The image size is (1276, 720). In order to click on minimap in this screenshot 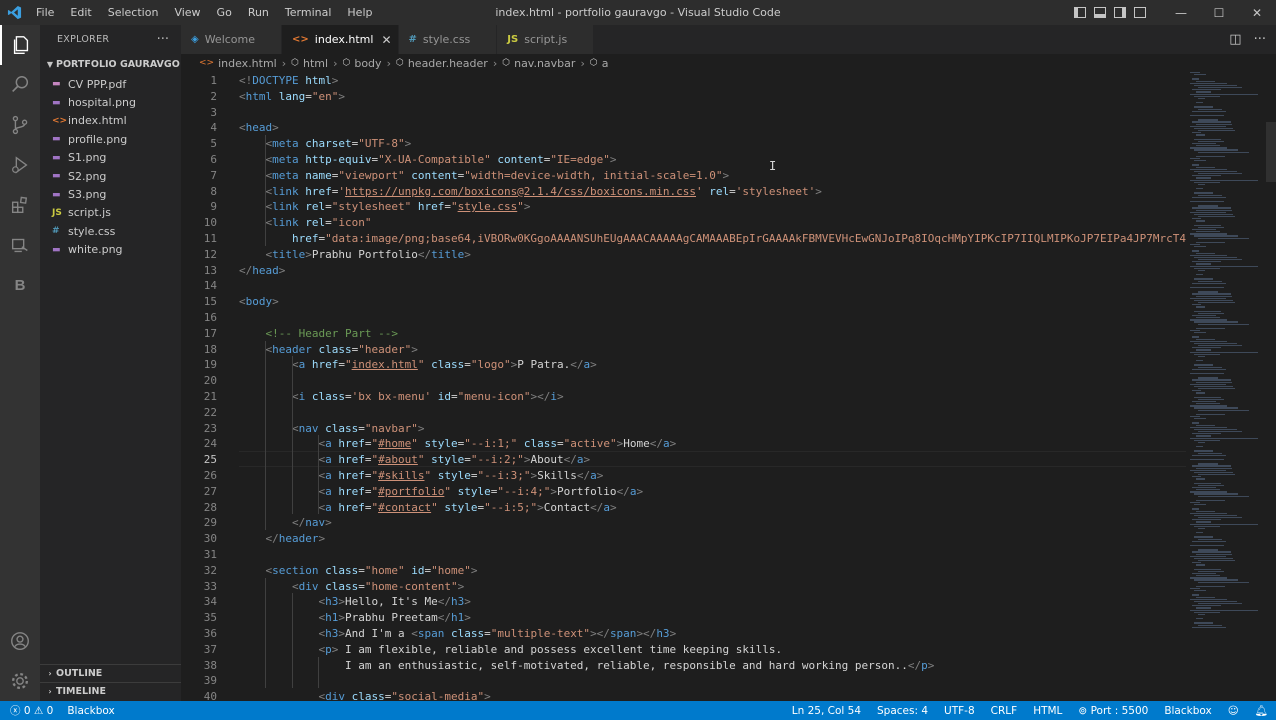, I will do `click(1226, 386)`.